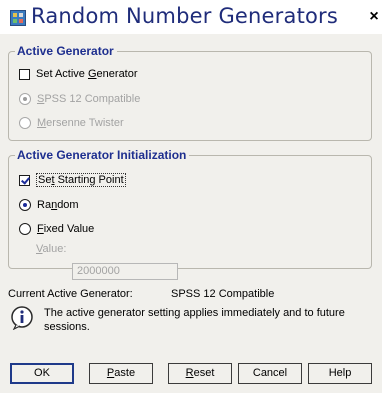 This screenshot has width=382, height=393. I want to click on info-icon, so click(22, 318).